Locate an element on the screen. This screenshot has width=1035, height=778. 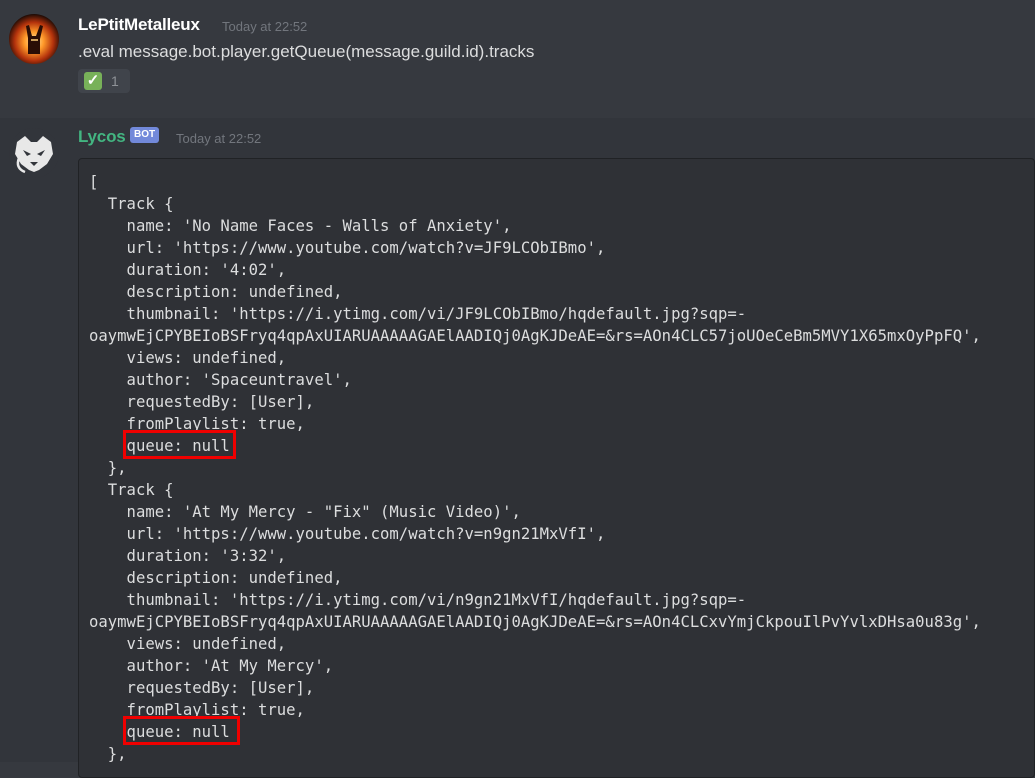
reaction-count: 1 is located at coordinates (115, 81).